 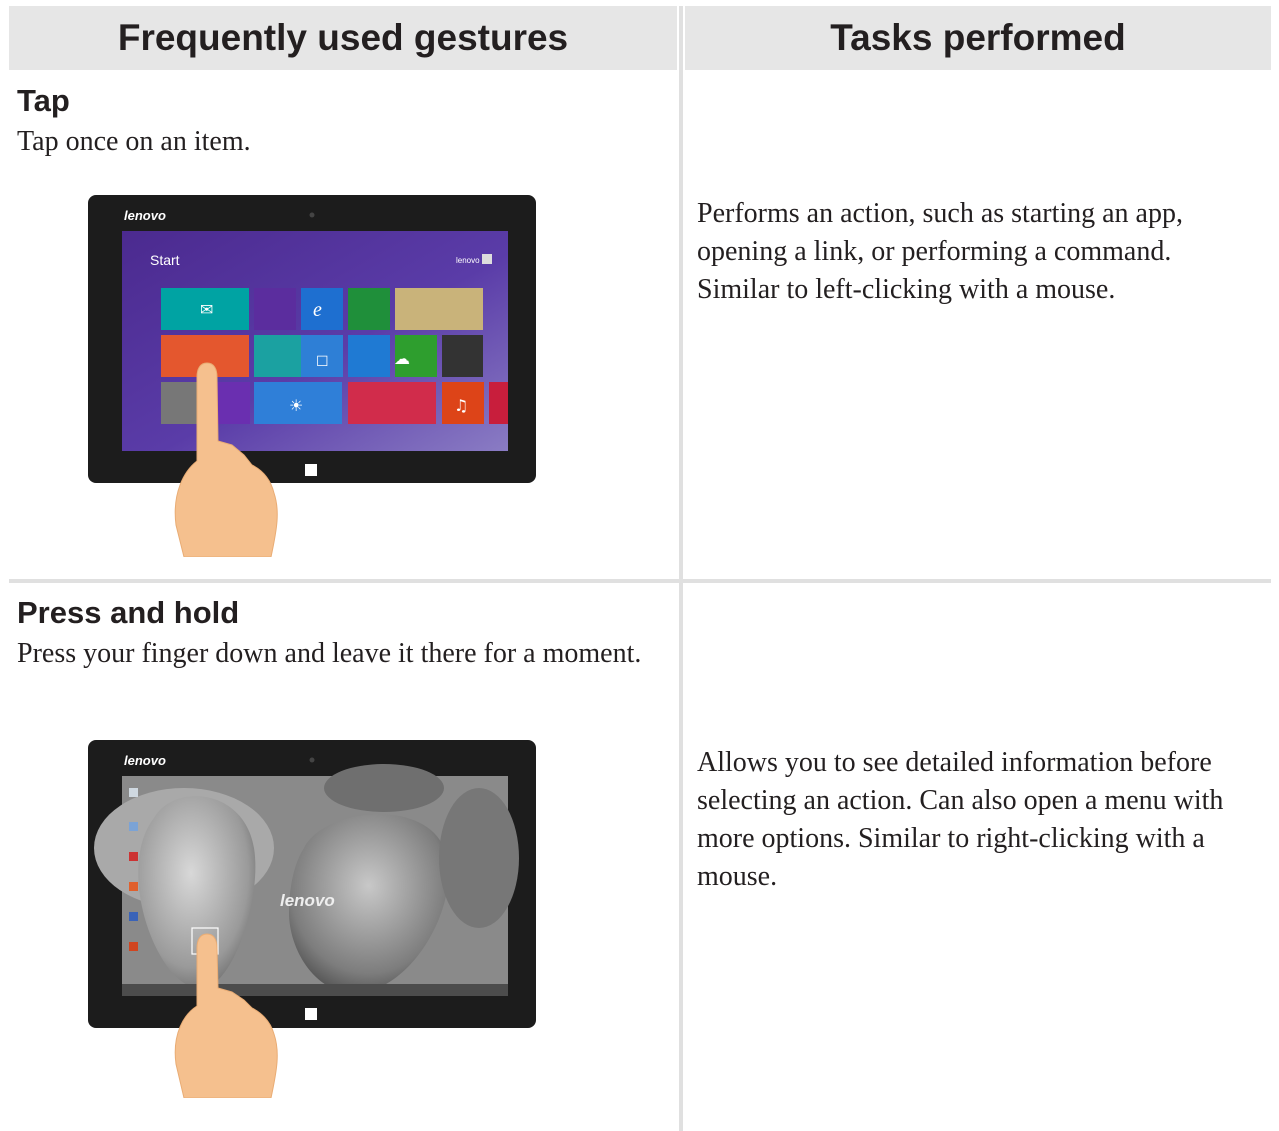 I want to click on start-title: Start, so click(x=165, y=260).